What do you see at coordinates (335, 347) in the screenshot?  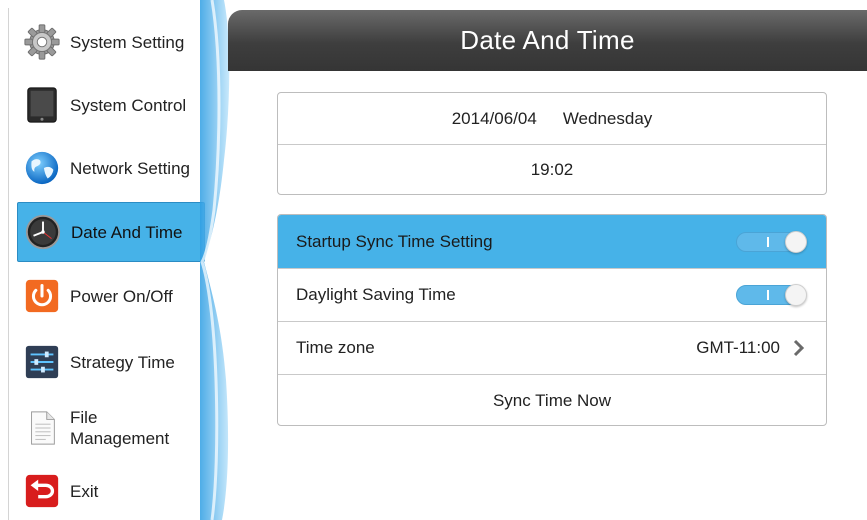 I see `time-zone-label: Time zone` at bounding box center [335, 347].